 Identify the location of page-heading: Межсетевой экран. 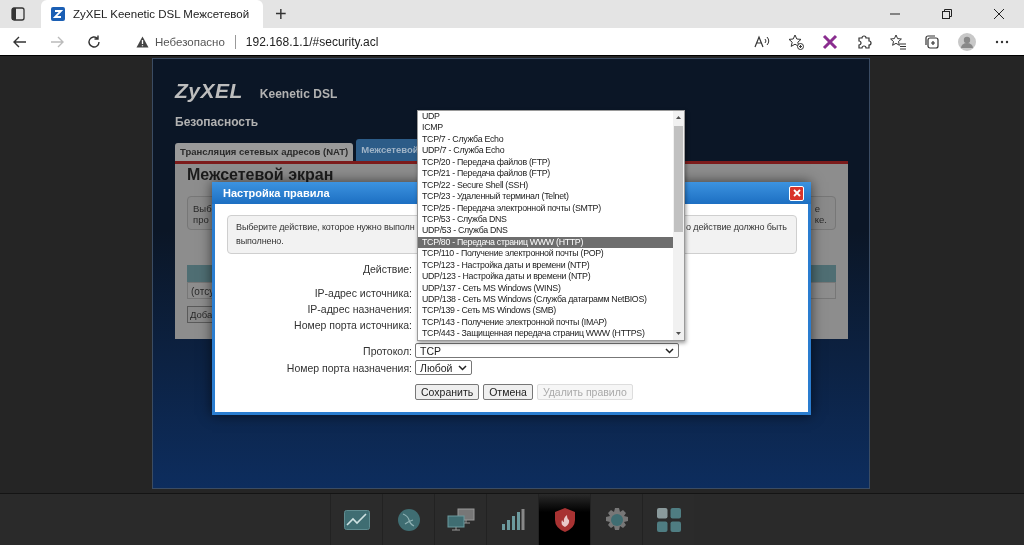
(260, 175).